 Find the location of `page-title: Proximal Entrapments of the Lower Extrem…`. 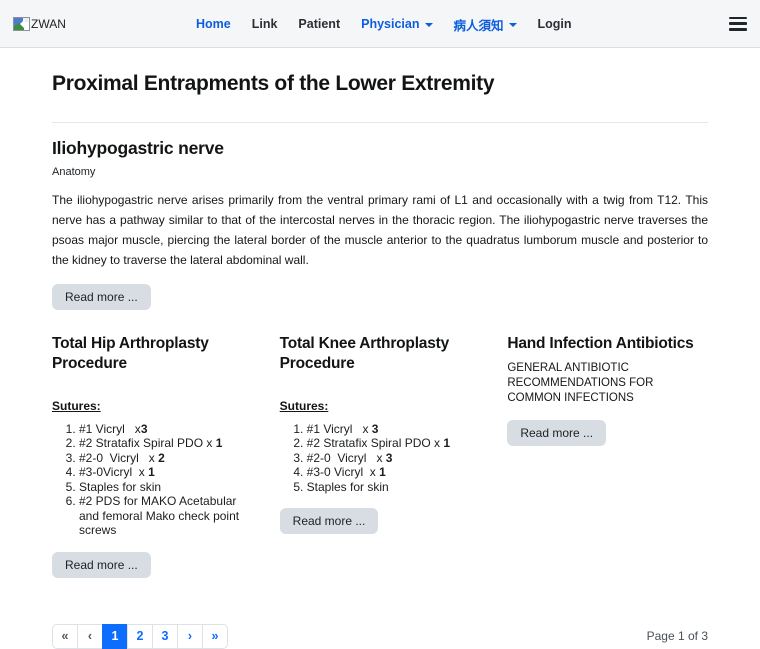

page-title: Proximal Entrapments of the Lower Extrem… is located at coordinates (273, 83).